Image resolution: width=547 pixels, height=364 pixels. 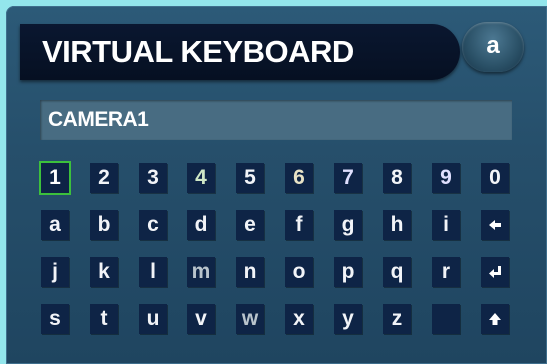 I want to click on key-s: s, so click(x=55, y=319).